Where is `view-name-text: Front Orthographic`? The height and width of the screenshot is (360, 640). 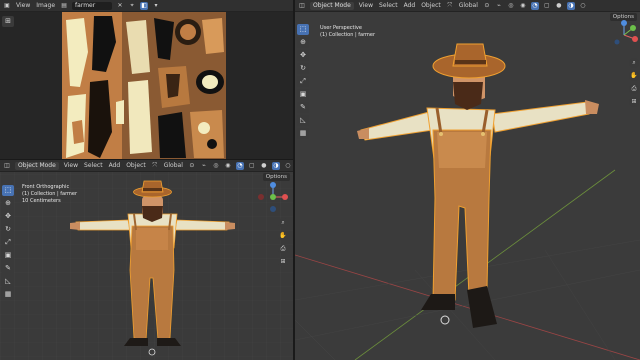 view-name-text: Front Orthographic is located at coordinates (46, 187).